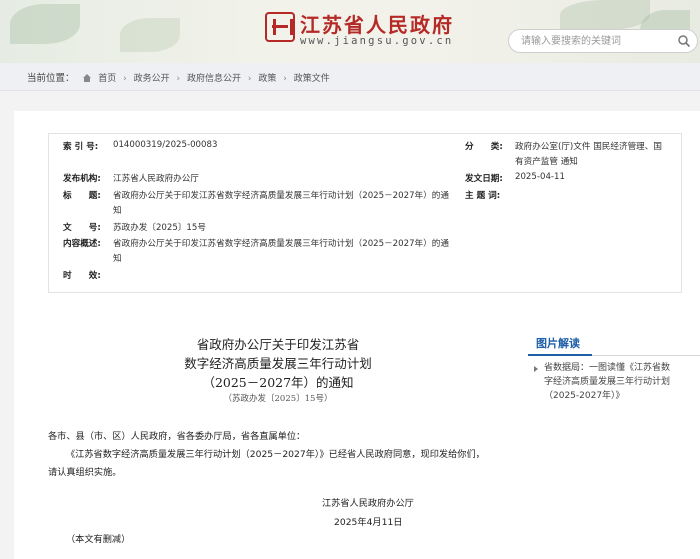 This screenshot has height=559, width=700. What do you see at coordinates (588, 154) in the screenshot?
I see `meta-category-value: 政府办公室(厅)文件 国民经济管理、国有资产监管 通知` at bounding box center [588, 154].